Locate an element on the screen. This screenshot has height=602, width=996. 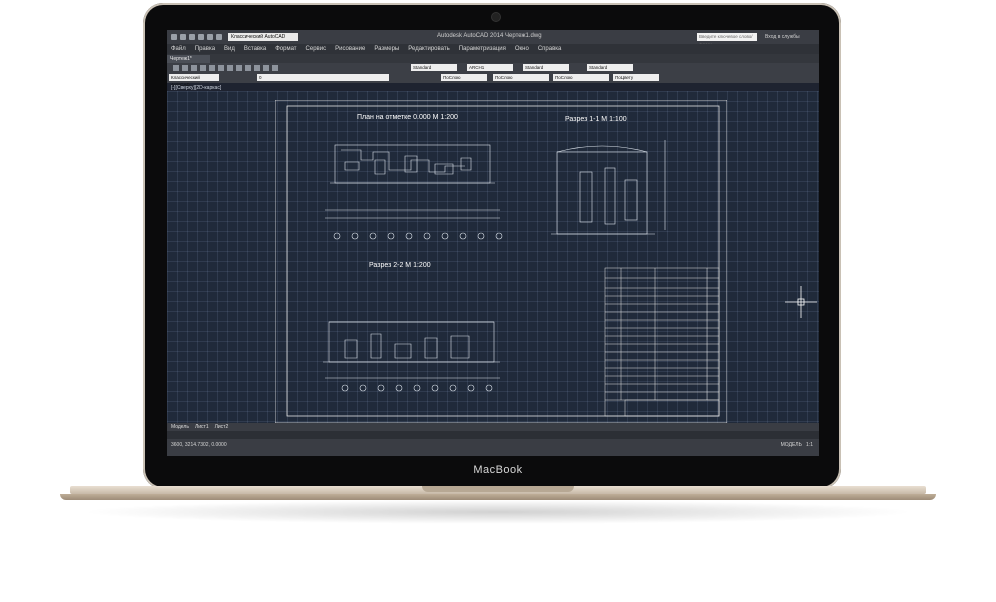
workspace-dropdown: Классический AutoCAD is located at coordinates (263, 37).